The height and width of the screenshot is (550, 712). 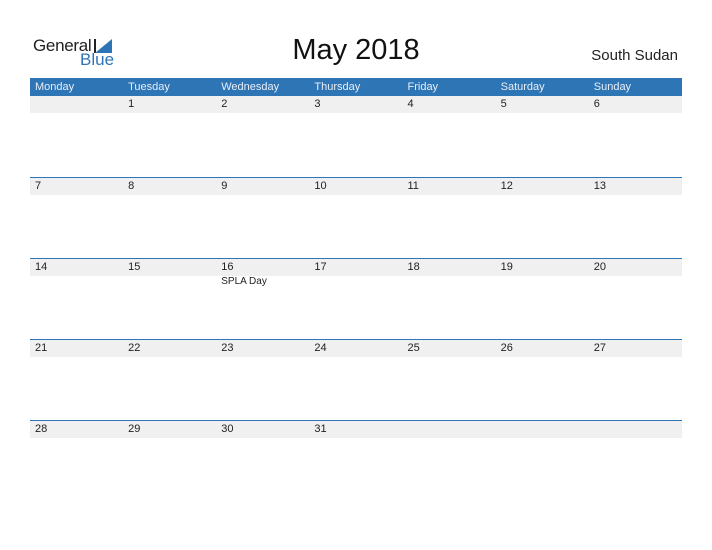 What do you see at coordinates (449, 380) in the screenshot?
I see `day-cell: 25` at bounding box center [449, 380].